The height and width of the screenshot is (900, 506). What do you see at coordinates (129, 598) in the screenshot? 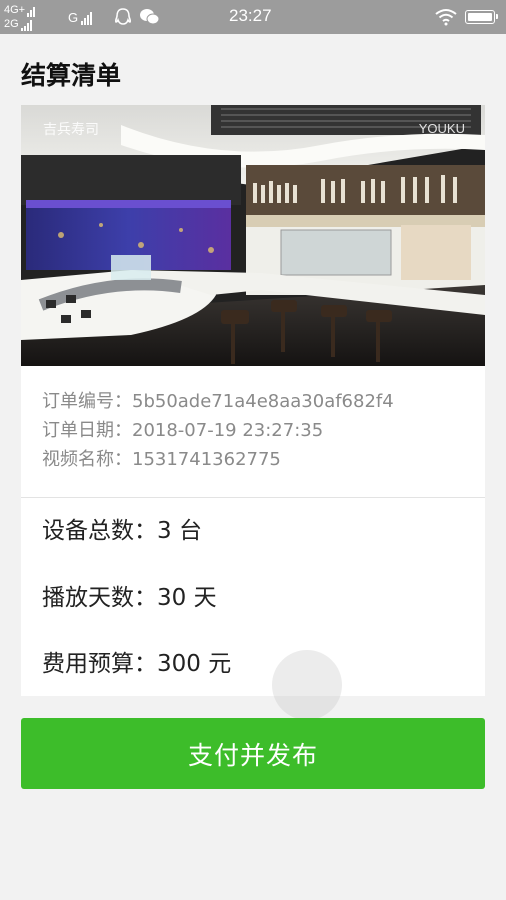
I see `play-days: 播放天数：30 天` at bounding box center [129, 598].